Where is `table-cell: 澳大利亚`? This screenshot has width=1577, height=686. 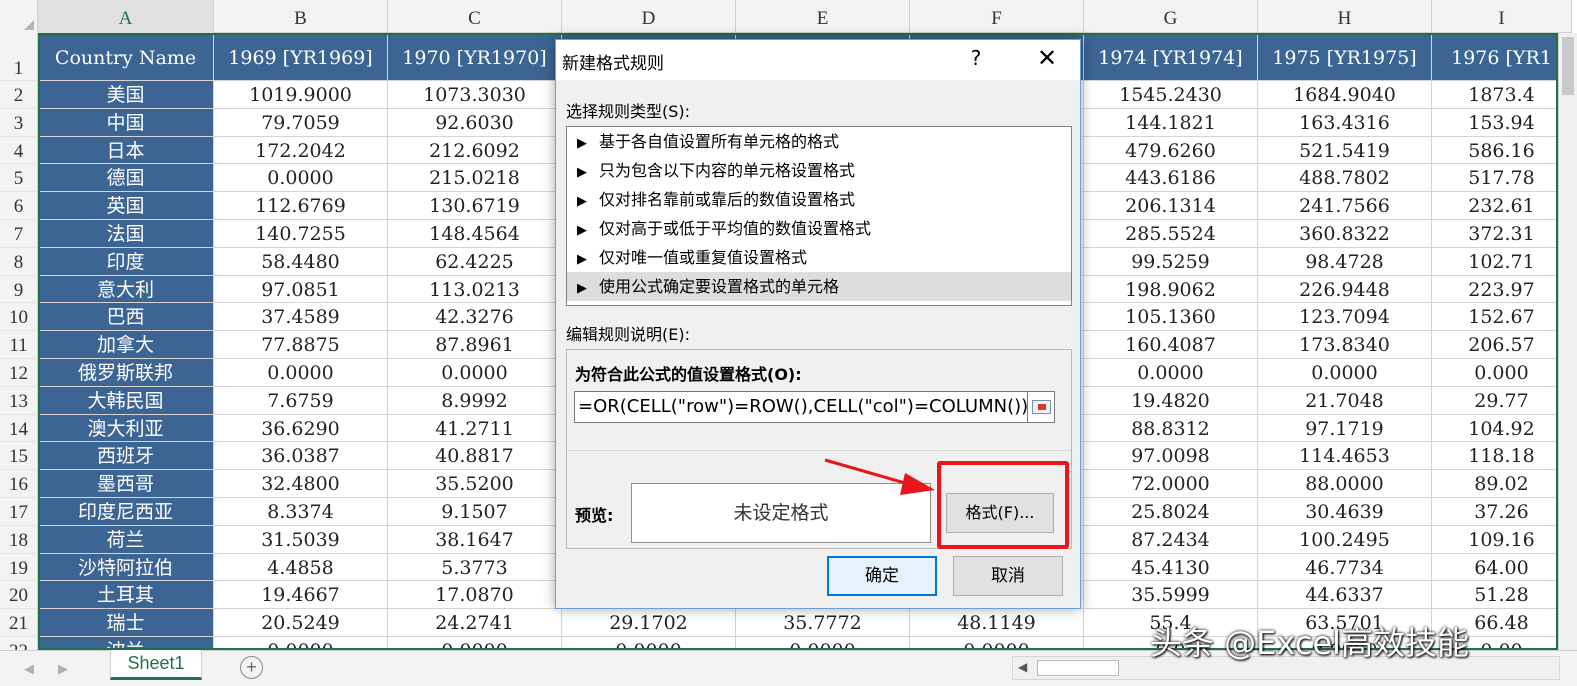
table-cell: 澳大利亚 is located at coordinates (126, 428).